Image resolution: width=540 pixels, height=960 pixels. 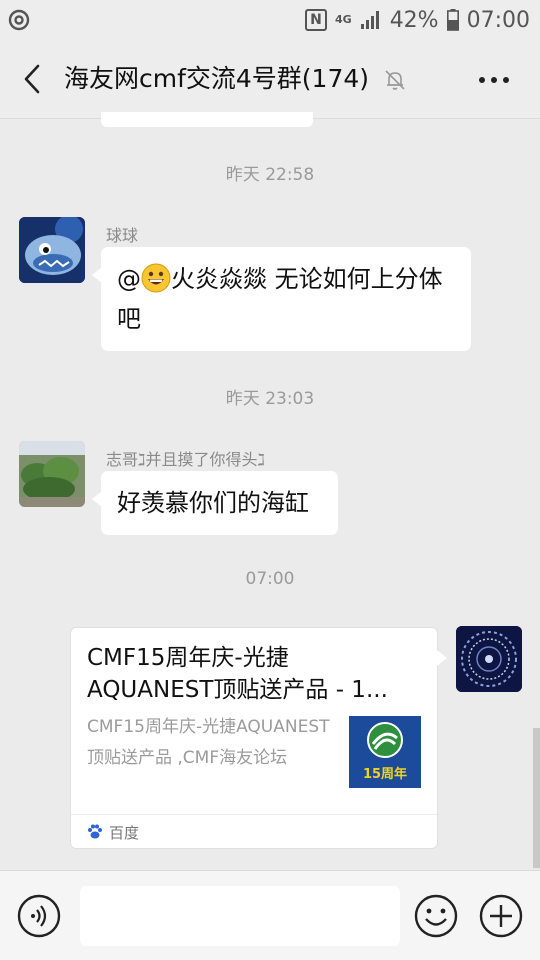 I want to click on voice-icon, so click(x=39, y=916).